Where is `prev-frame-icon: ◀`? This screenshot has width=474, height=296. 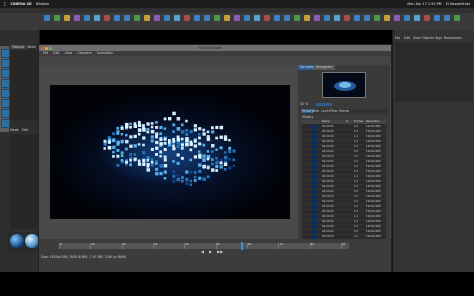
prev-frame-icon: ◀ is located at coordinates (202, 252).